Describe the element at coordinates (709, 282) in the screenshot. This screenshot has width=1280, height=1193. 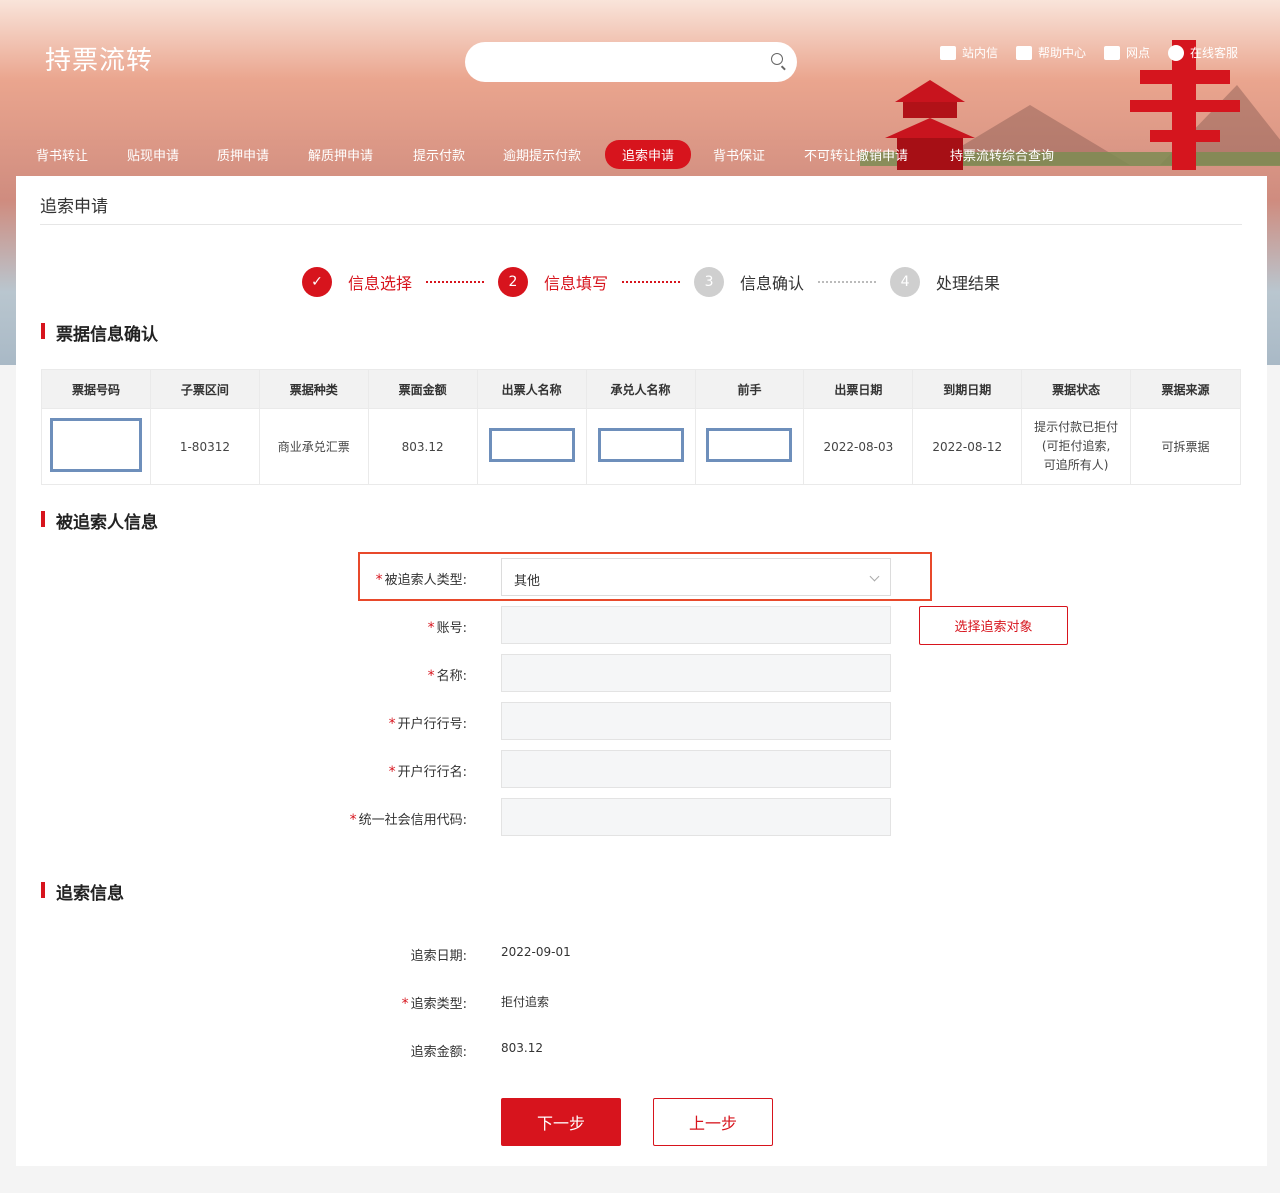
I see `step-number: 3` at that location.